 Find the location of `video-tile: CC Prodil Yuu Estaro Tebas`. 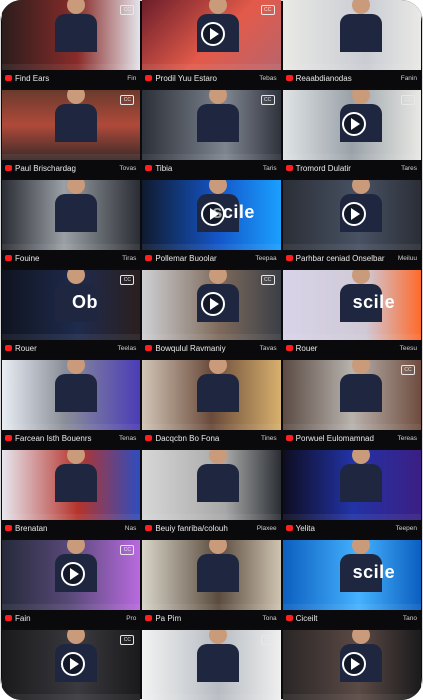

video-tile: CC Prodil Yuu Estaro Tebas is located at coordinates (211, 44).